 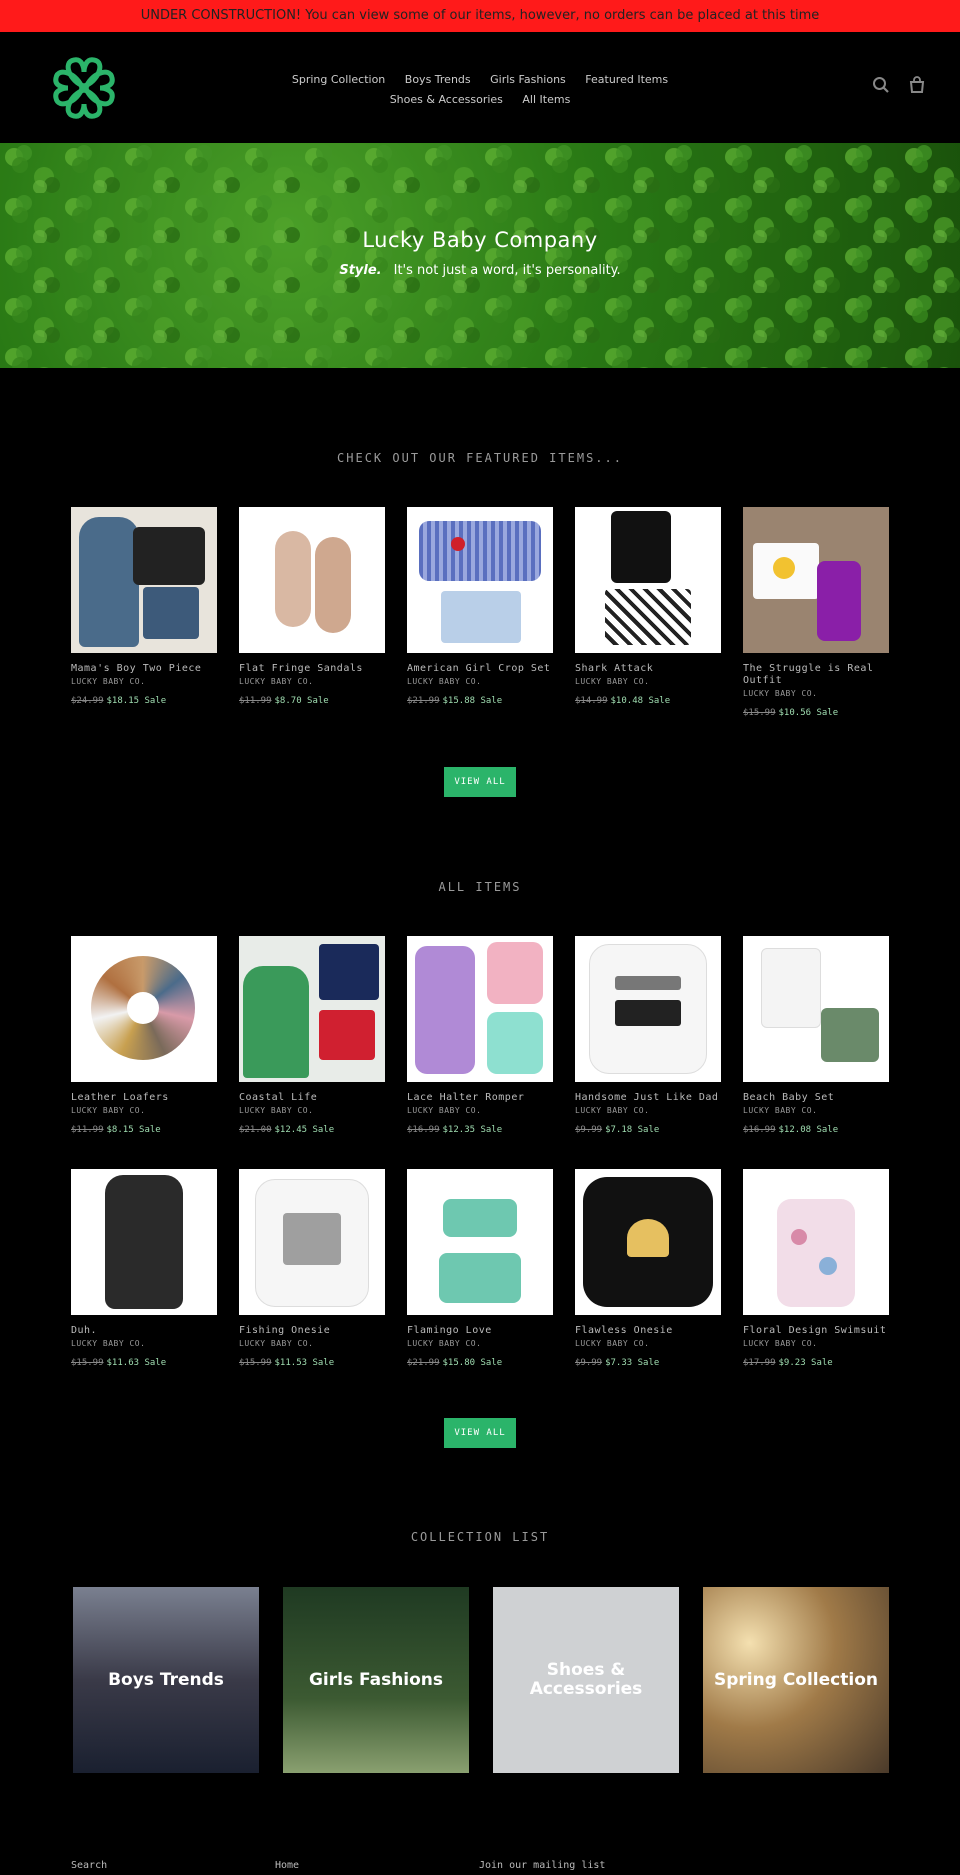 What do you see at coordinates (791, 1130) in the screenshot?
I see `product-price: $16.99 $12.08 Sale` at bounding box center [791, 1130].